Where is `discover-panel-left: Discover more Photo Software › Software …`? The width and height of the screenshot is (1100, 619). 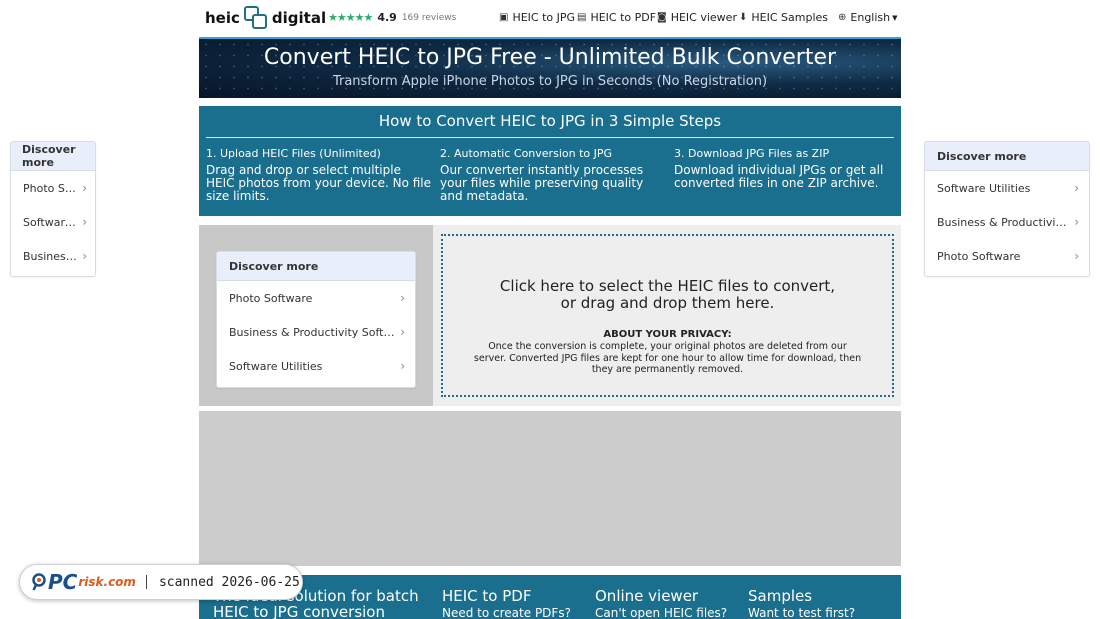 discover-panel-left: Discover more Photo Software › Software … is located at coordinates (53, 209).